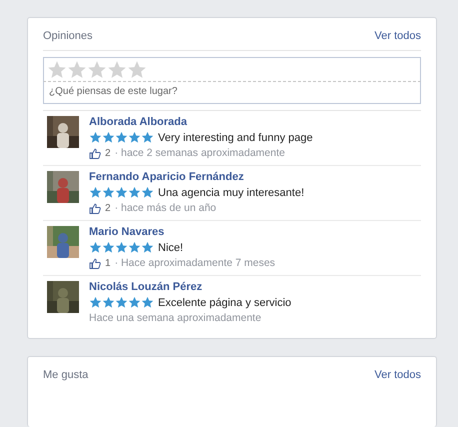 This screenshot has width=458, height=427. I want to click on reviewer-name: Alborada Alborada, so click(201, 122).